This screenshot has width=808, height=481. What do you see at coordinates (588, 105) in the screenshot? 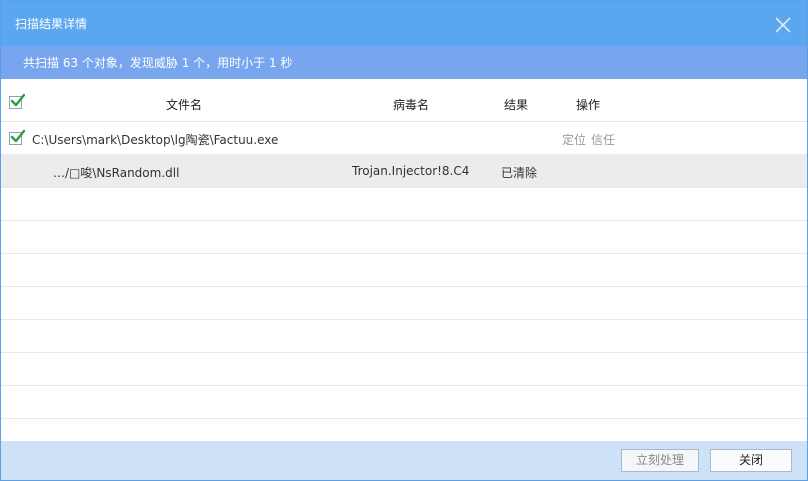
I see `header-action: 操作` at bounding box center [588, 105].